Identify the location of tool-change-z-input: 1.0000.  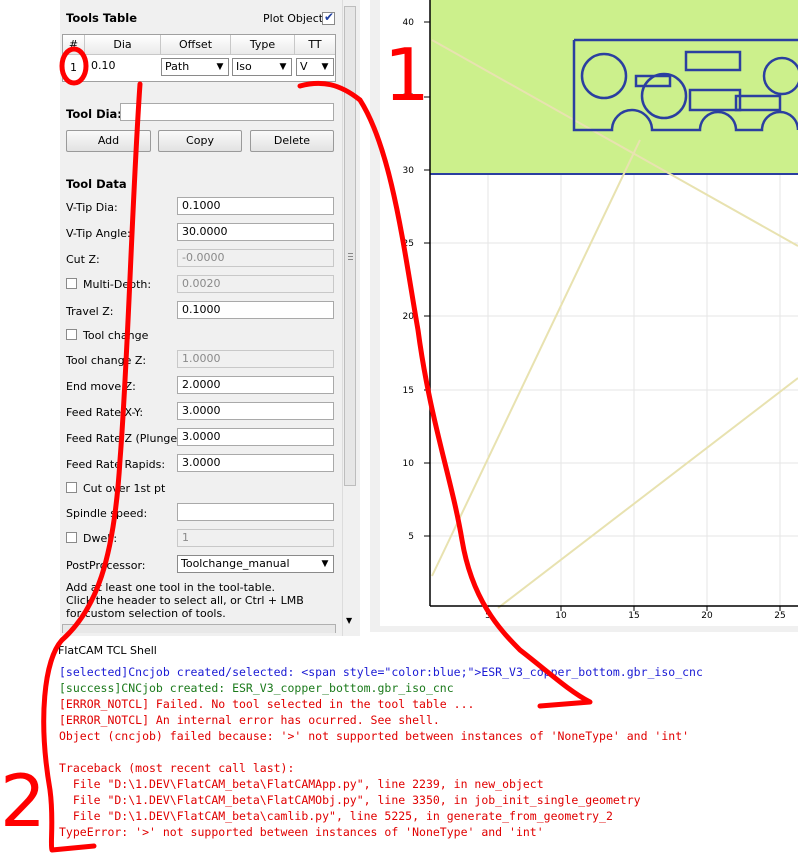
(255, 359).